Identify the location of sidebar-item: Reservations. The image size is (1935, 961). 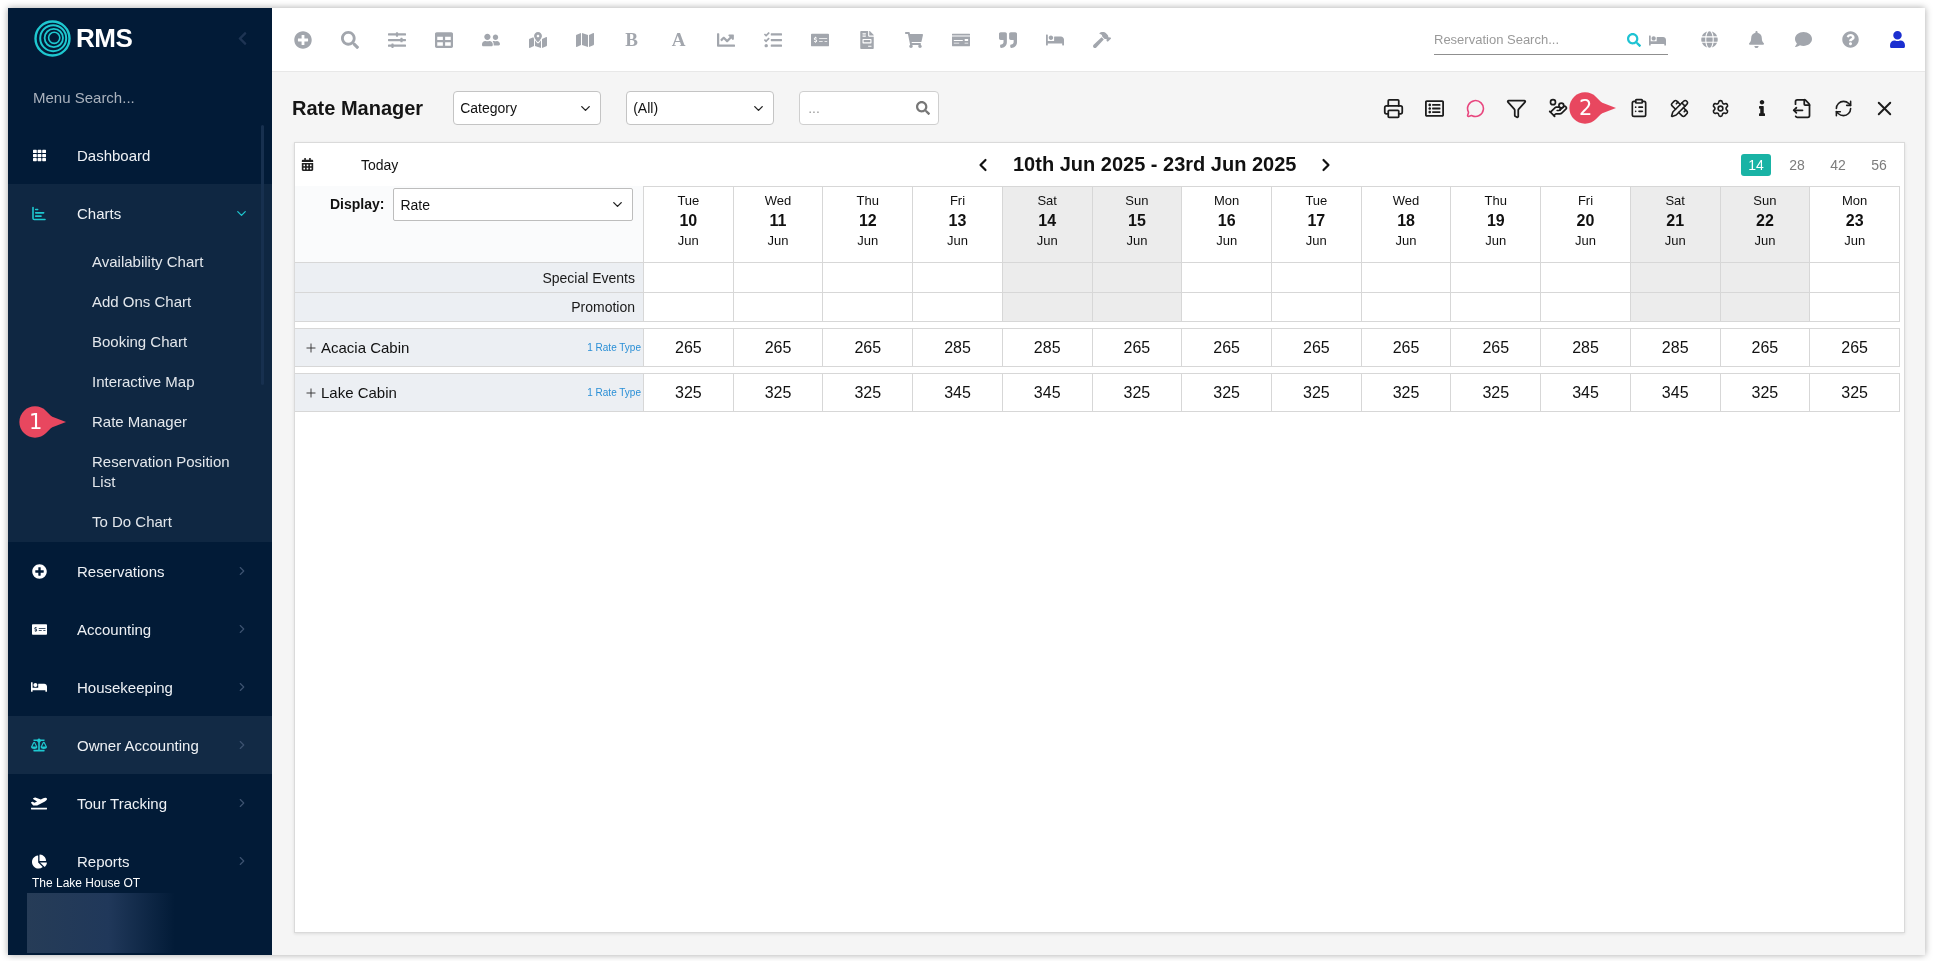
(140, 571).